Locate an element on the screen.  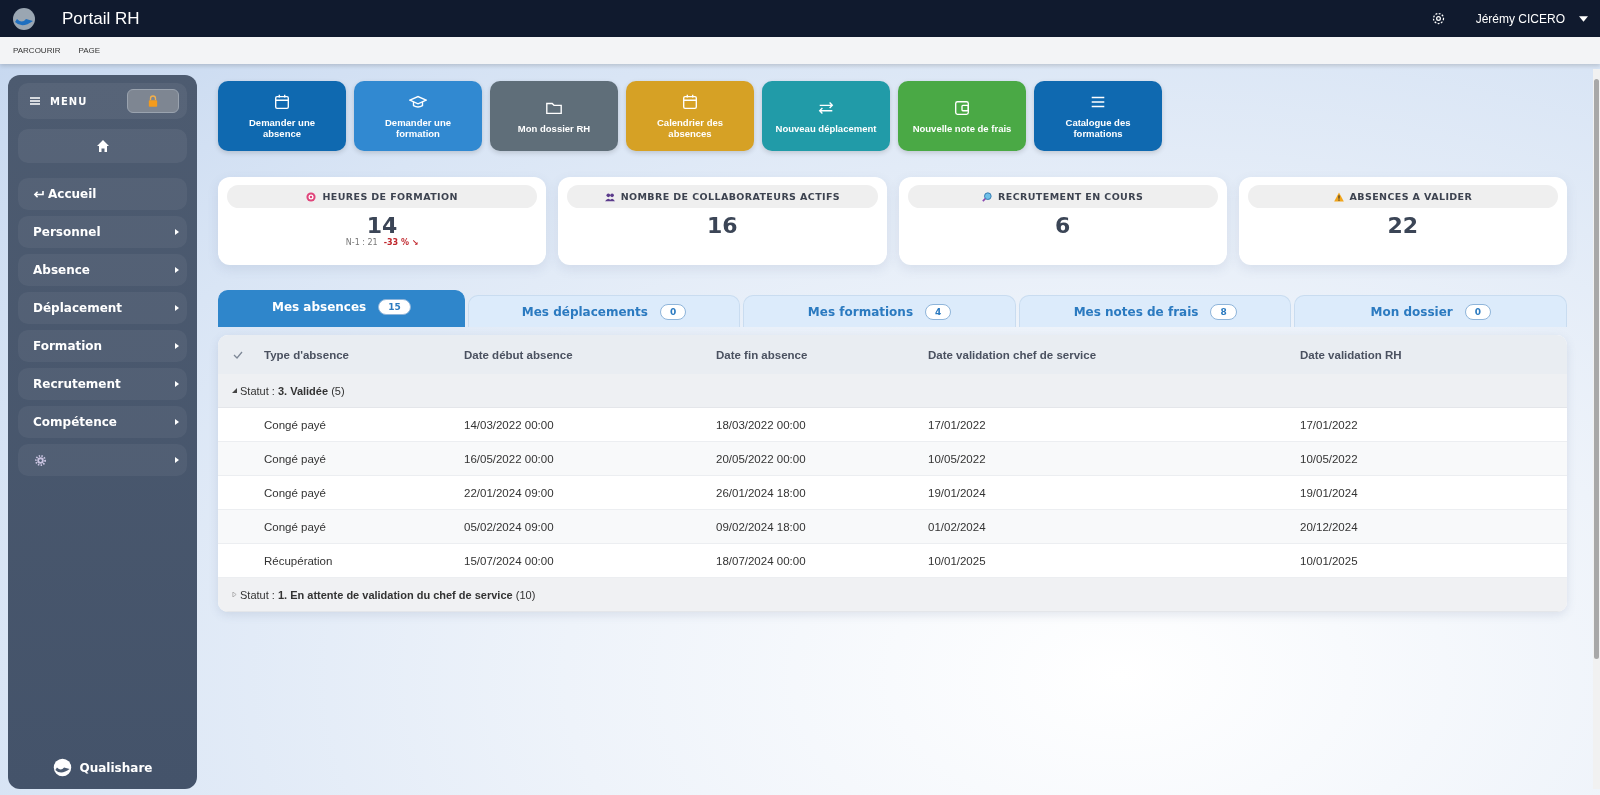
app-title: Portail RH is located at coordinates (101, 18).